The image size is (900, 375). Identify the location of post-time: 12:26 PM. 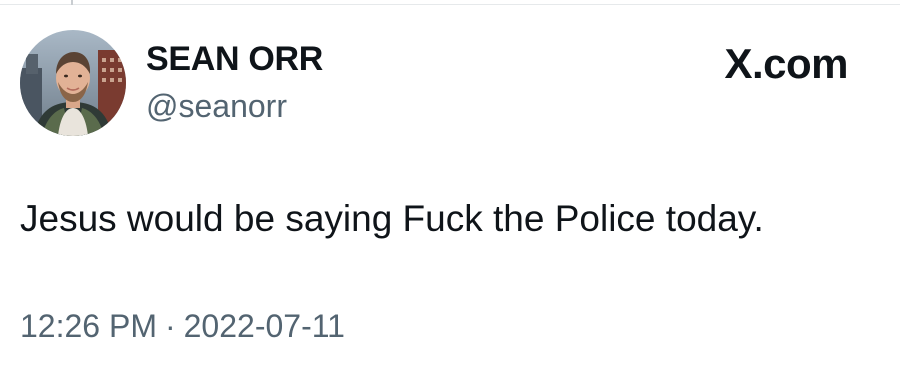
(88, 326).